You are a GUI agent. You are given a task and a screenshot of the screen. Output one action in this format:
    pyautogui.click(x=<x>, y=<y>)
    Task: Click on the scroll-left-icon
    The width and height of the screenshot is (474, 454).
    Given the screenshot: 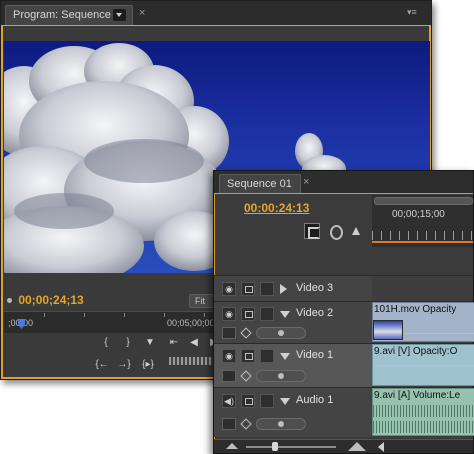 What is the action you would take?
    pyautogui.click(x=381, y=447)
    